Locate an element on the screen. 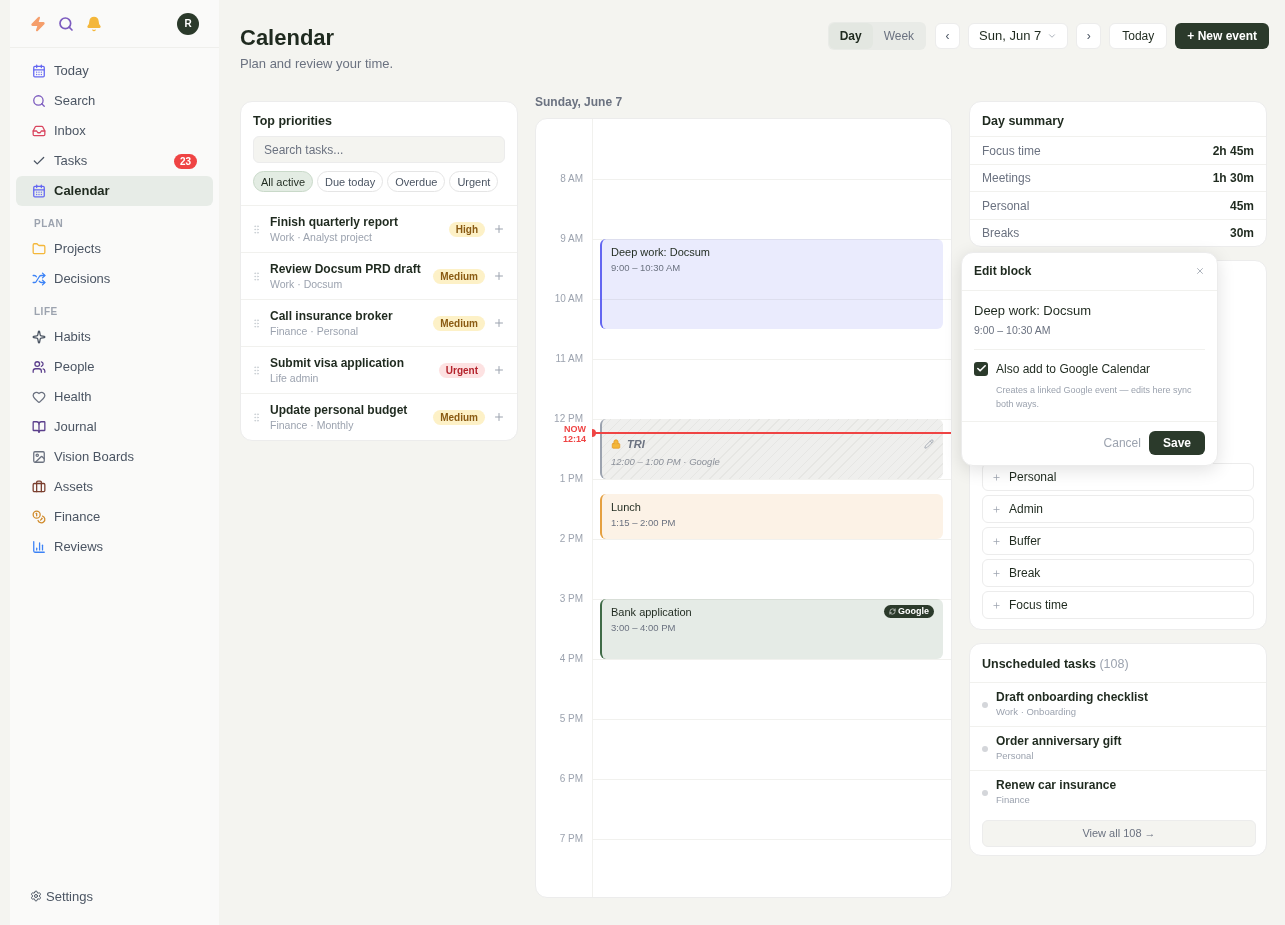 Image resolution: width=1285 pixels, height=925 pixels. briefcase-icon is located at coordinates (39, 487).